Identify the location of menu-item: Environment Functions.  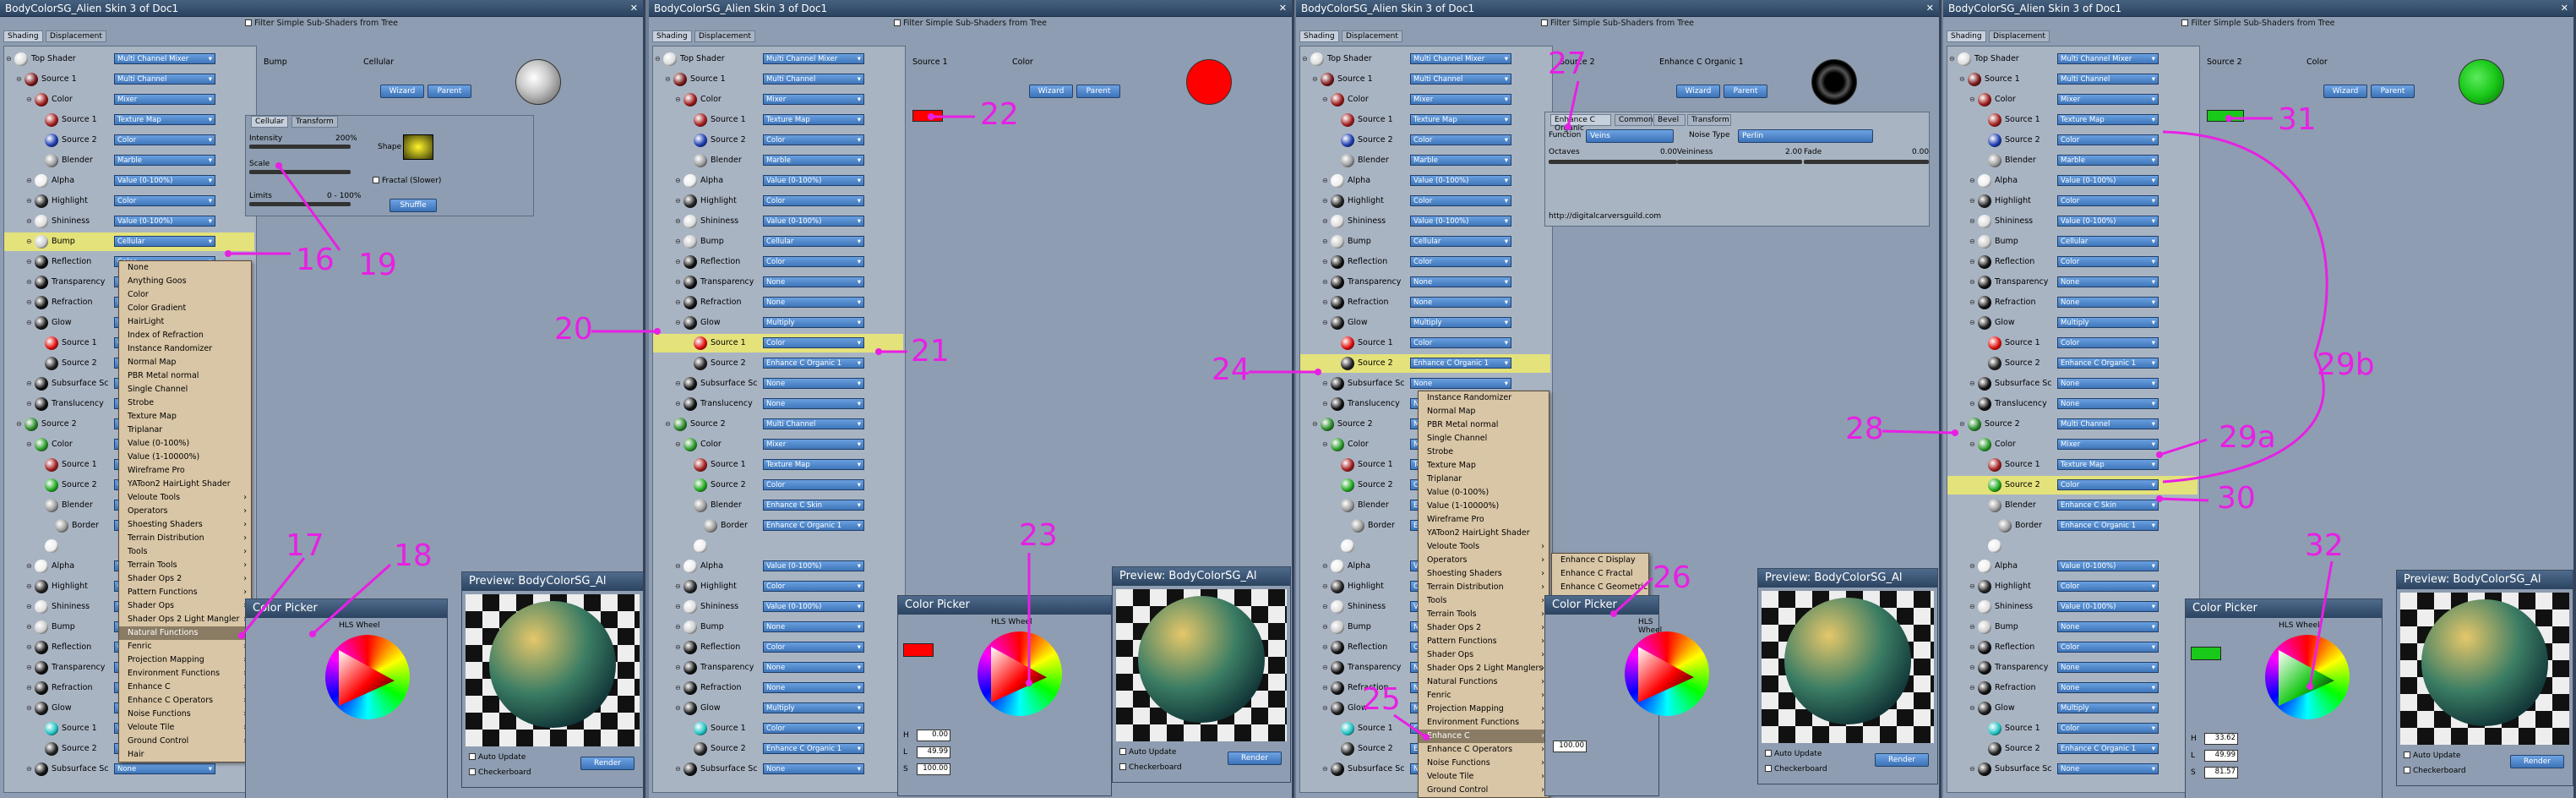
(1484, 723).